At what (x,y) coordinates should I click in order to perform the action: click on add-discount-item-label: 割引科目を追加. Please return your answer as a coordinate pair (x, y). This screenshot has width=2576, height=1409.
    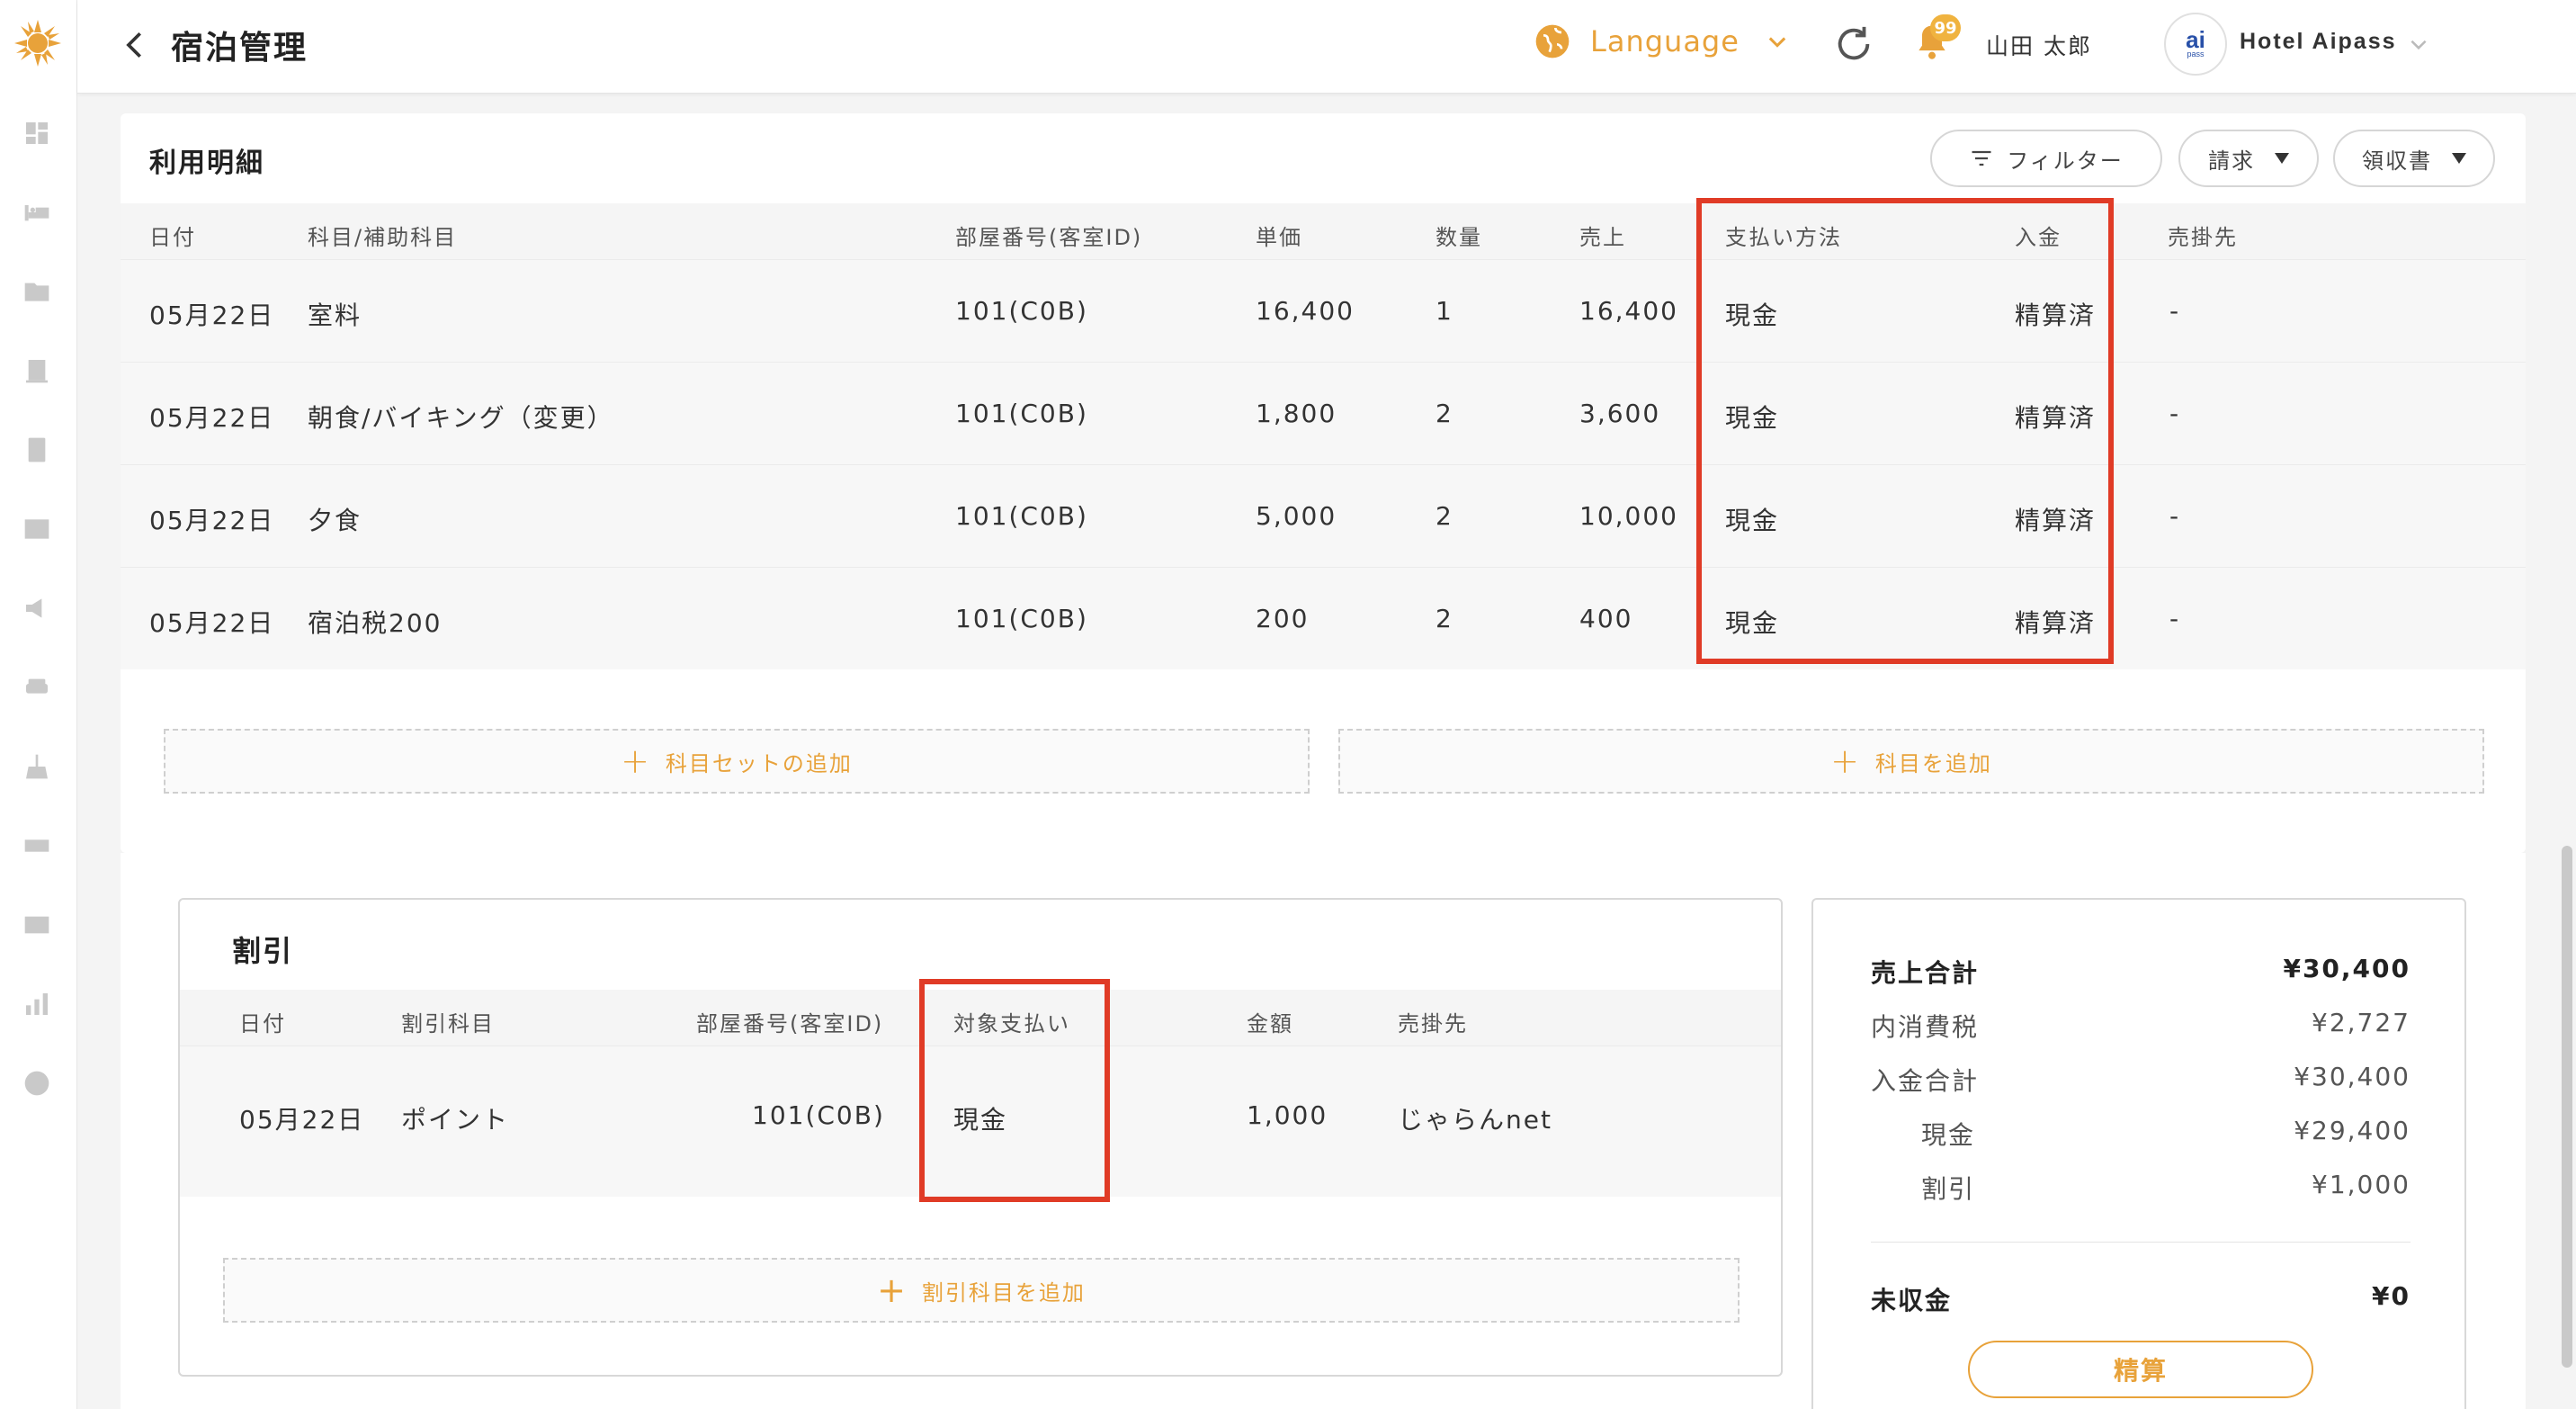
    Looking at the image, I should click on (1004, 1292).